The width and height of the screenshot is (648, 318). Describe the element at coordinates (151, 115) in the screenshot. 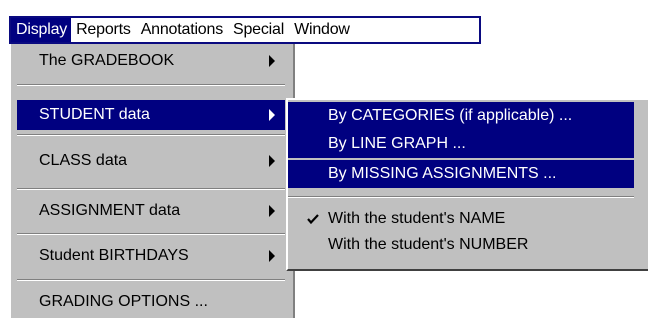

I see `menu-item-student-data: STUDENT data` at that location.